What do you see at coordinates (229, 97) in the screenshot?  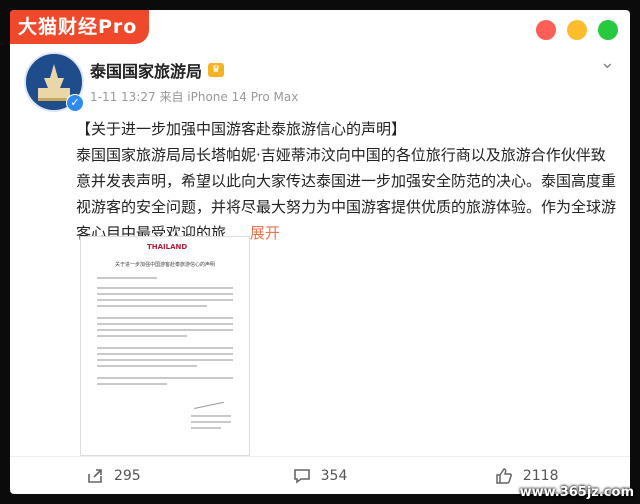 I see `post-source: 来自 iPhone 14 Pro Max` at bounding box center [229, 97].